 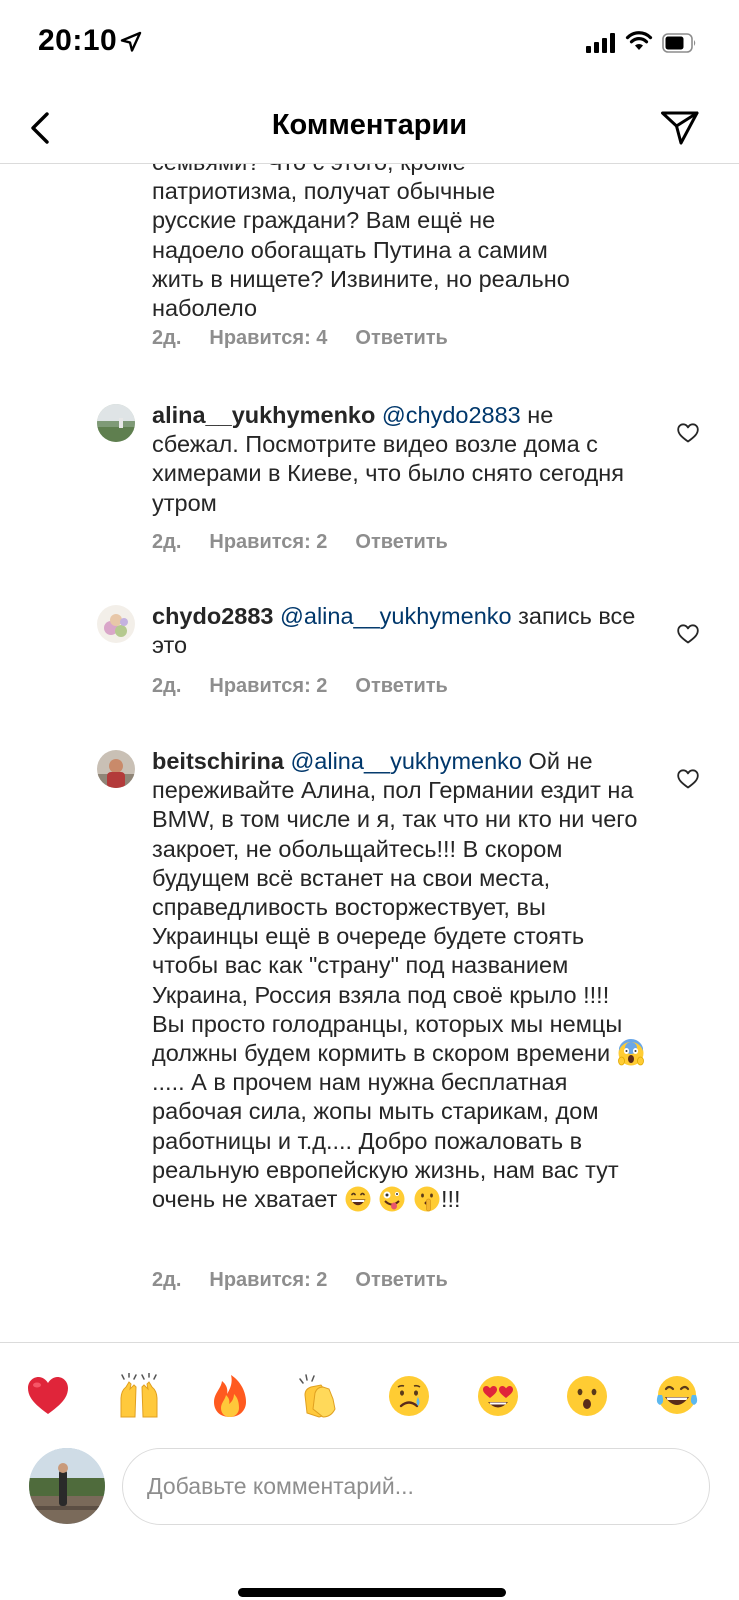 I want to click on page-title: Комментарии, so click(x=369, y=125).